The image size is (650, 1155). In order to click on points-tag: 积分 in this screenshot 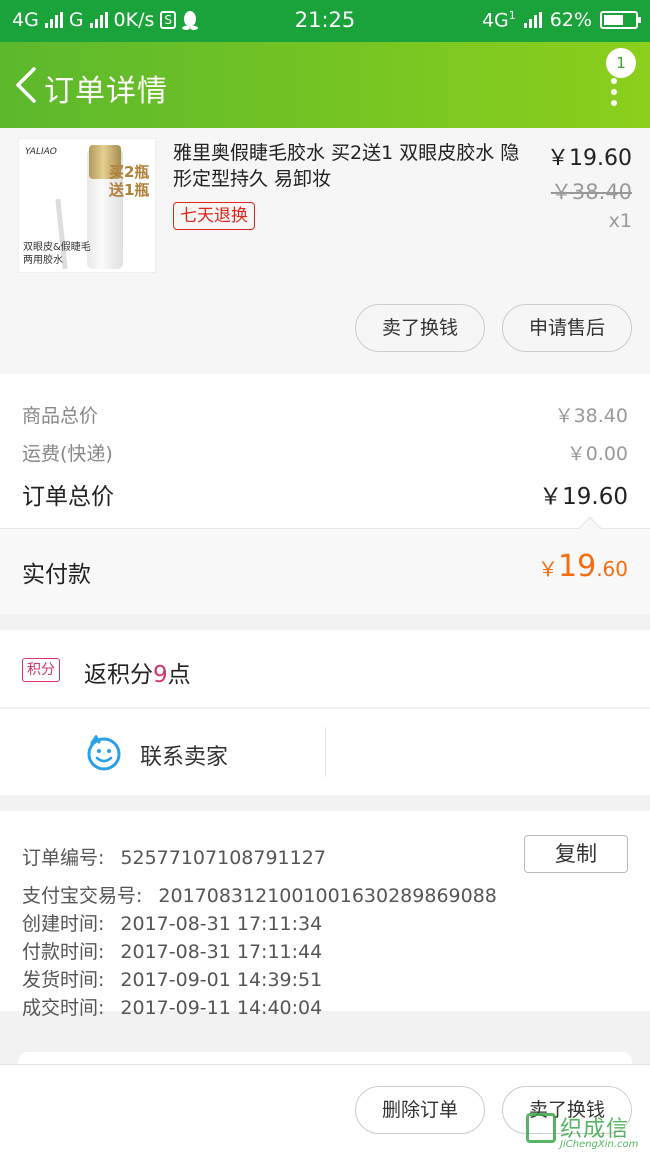, I will do `click(41, 670)`.